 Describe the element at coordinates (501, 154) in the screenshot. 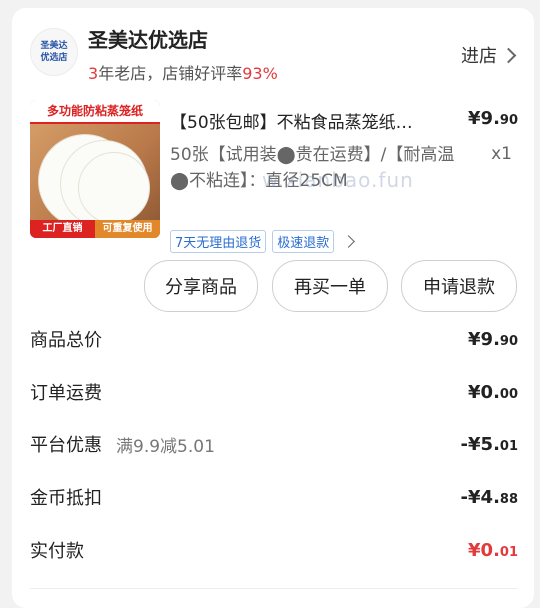

I see `product-quantity: x1` at that location.